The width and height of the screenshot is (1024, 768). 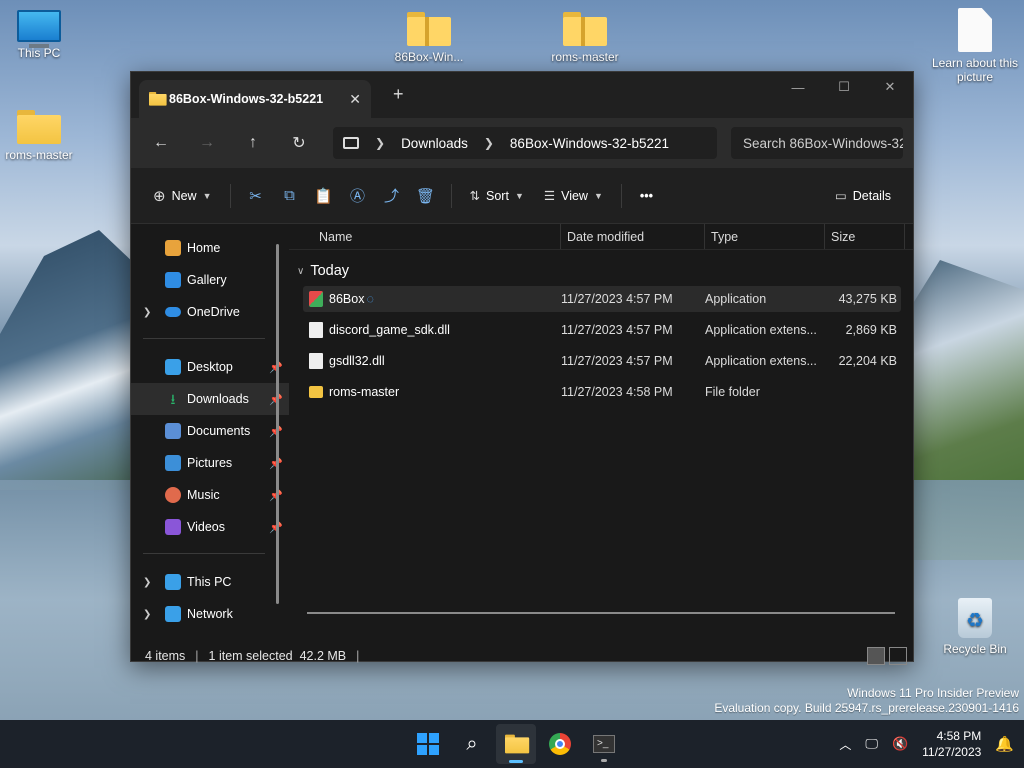 What do you see at coordinates (370, 299) in the screenshot?
I see `busy-cursor-icon: ◌` at bounding box center [370, 299].